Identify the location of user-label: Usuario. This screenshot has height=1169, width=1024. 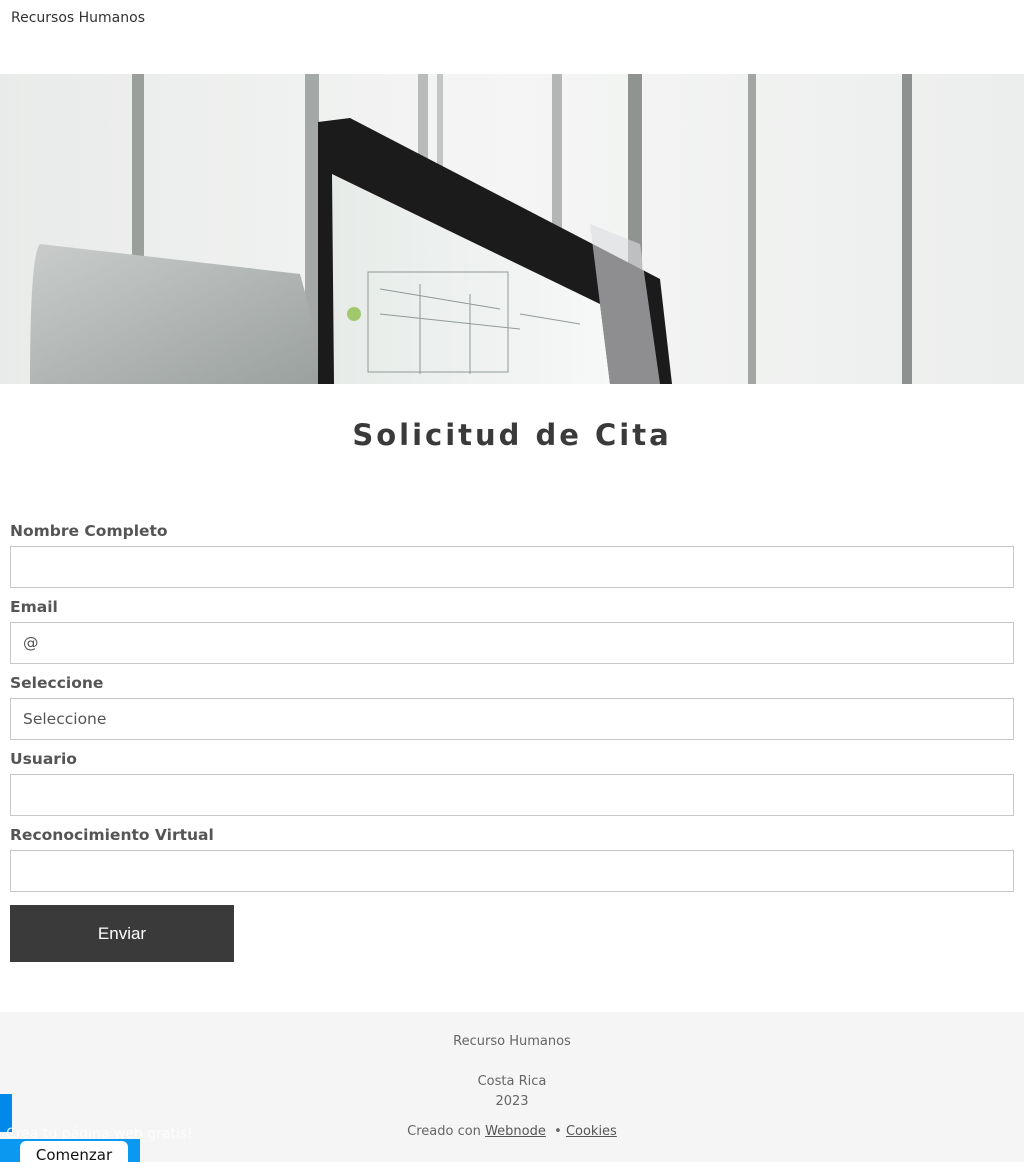
(43, 759).